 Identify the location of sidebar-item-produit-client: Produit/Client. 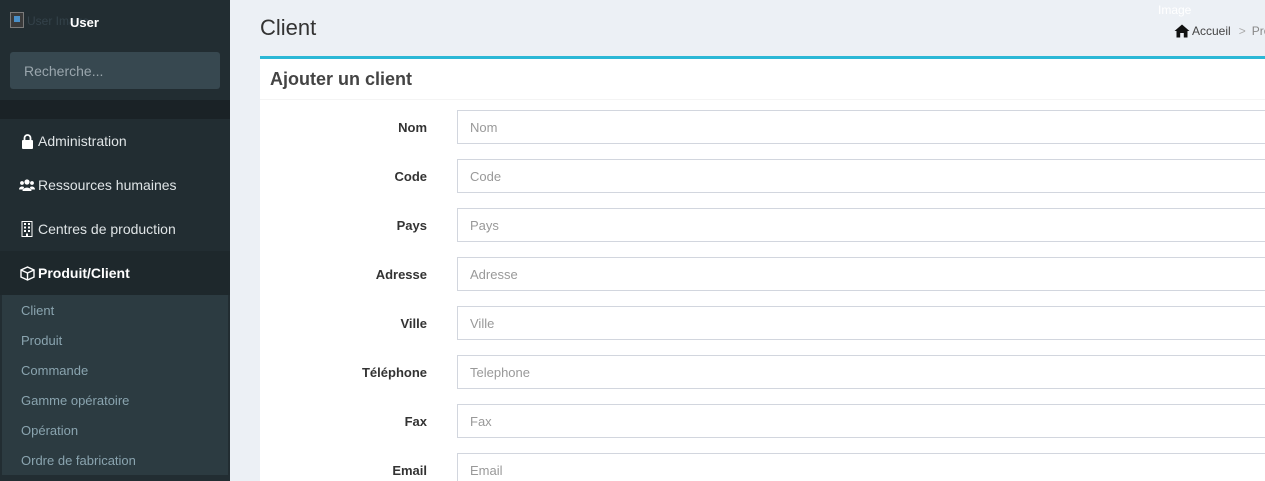
(115, 273).